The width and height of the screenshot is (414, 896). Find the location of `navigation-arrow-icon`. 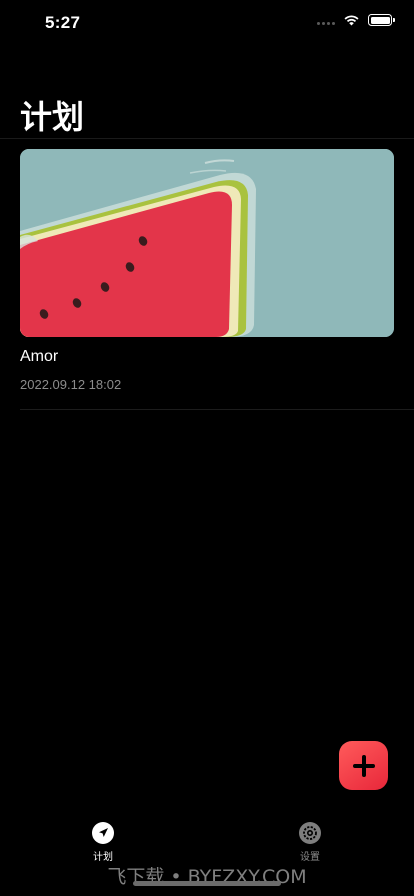

navigation-arrow-icon is located at coordinates (103, 833).